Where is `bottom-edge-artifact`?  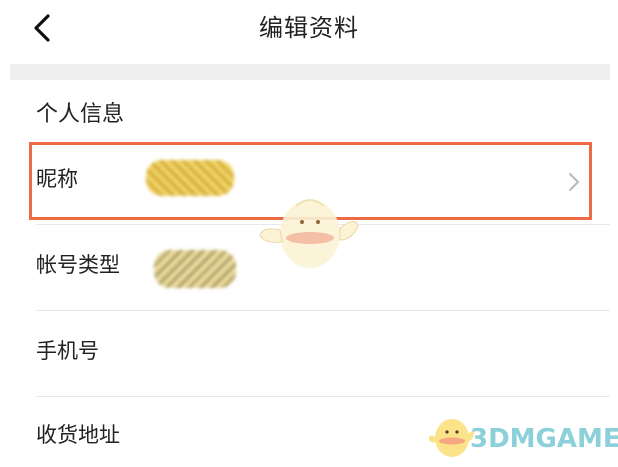
bottom-edge-artifact is located at coordinates (309, 462).